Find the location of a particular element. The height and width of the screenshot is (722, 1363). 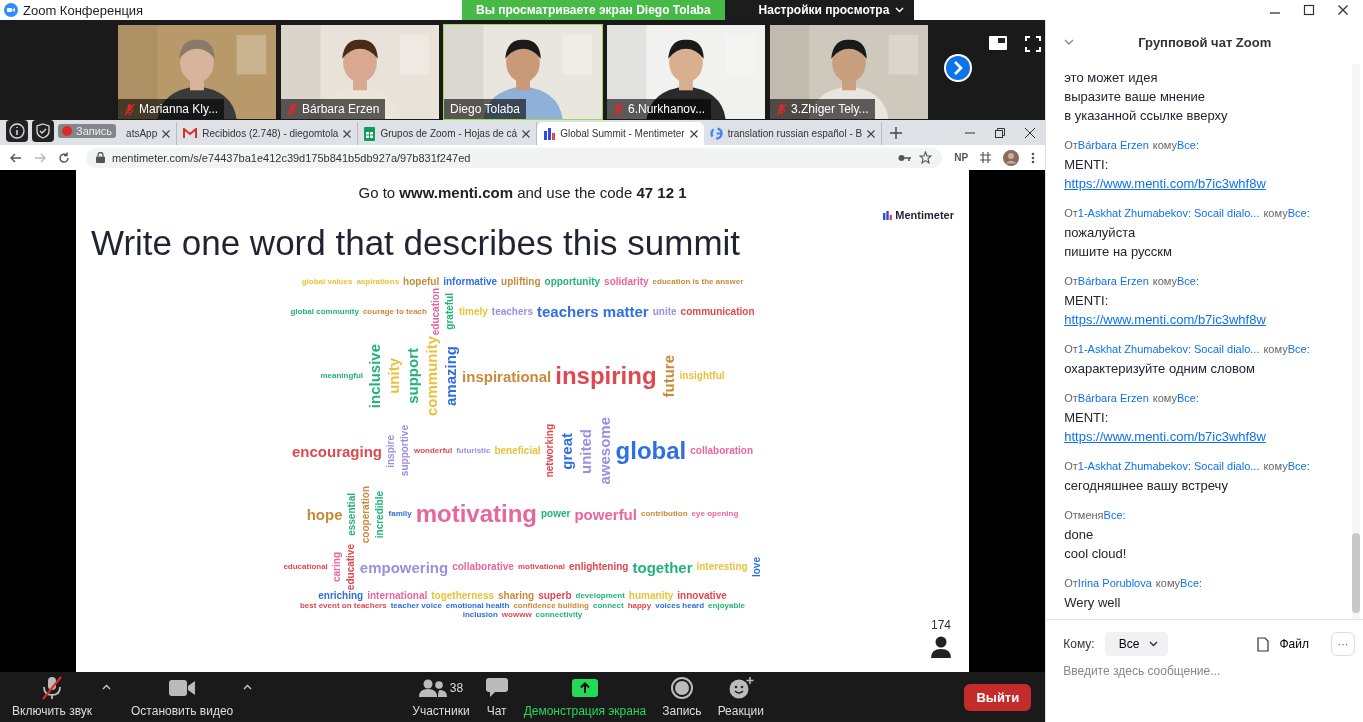

toolbar-button: Запись is located at coordinates (682, 697).